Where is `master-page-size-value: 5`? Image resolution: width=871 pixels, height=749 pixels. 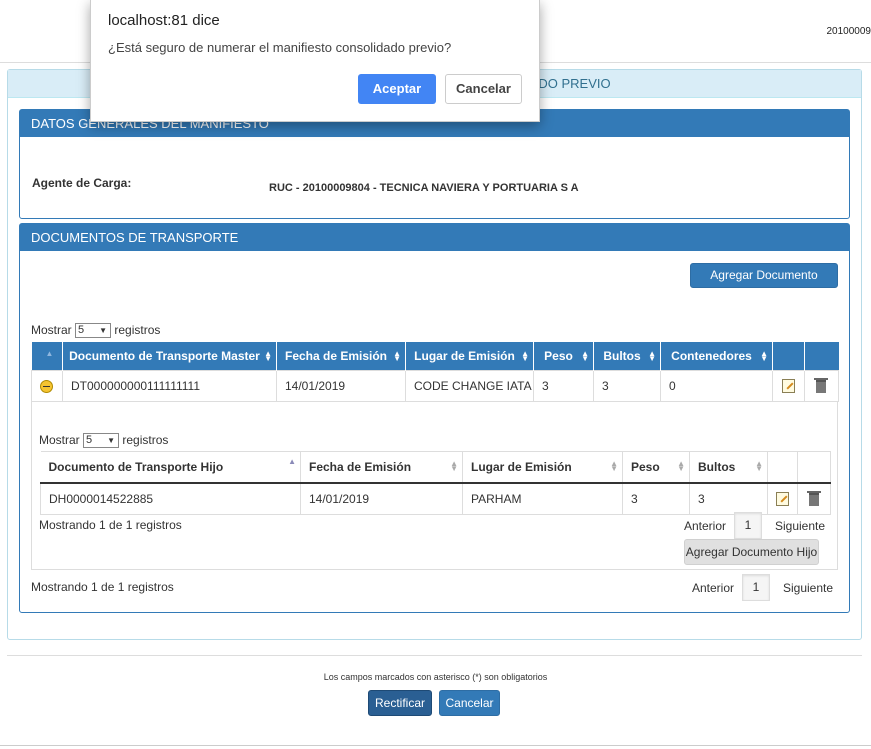 master-page-size-value: 5 is located at coordinates (81, 330).